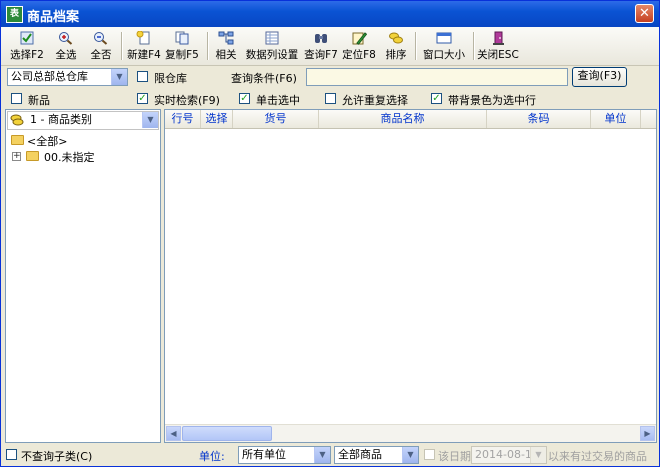 This screenshot has height=467, width=660. I want to click on locate-button: 定位F8, so click(359, 46).